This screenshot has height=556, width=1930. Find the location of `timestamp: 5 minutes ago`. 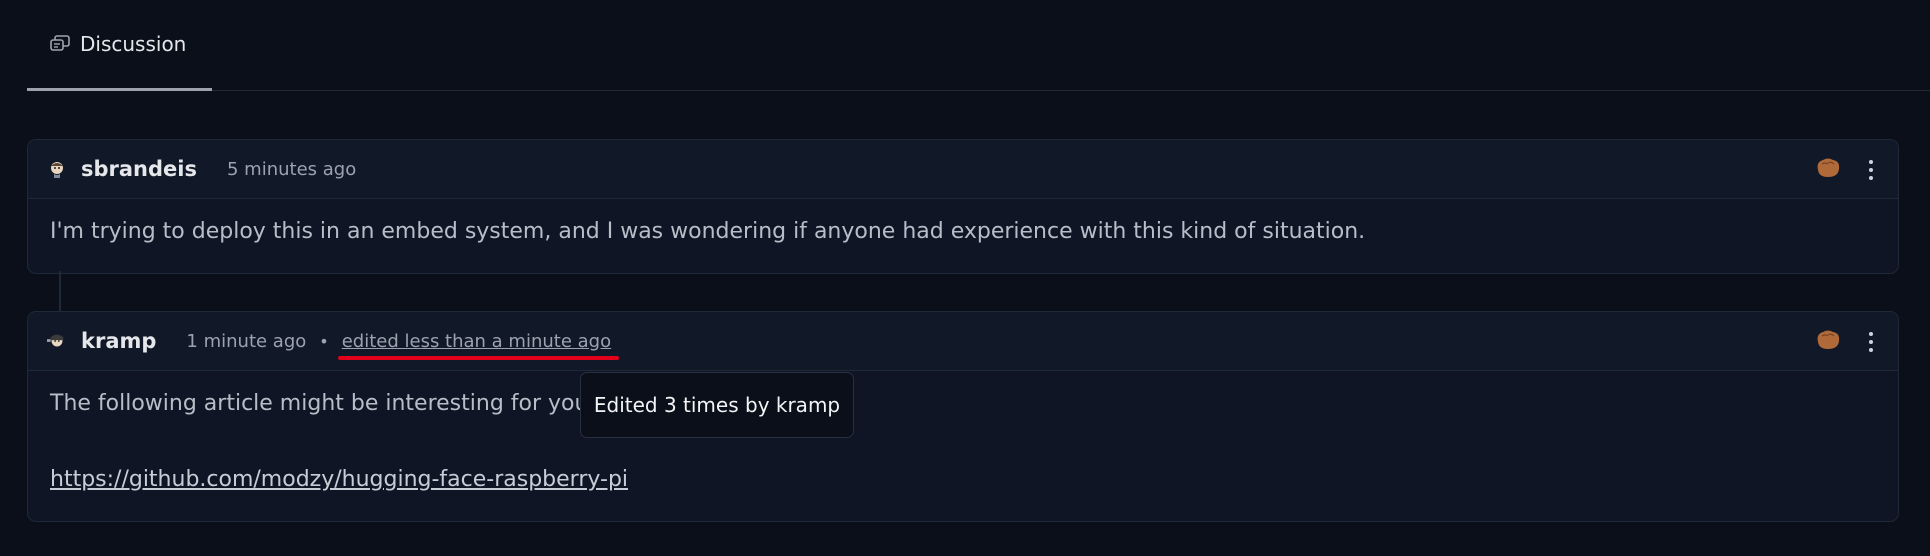

timestamp: 5 minutes ago is located at coordinates (291, 169).